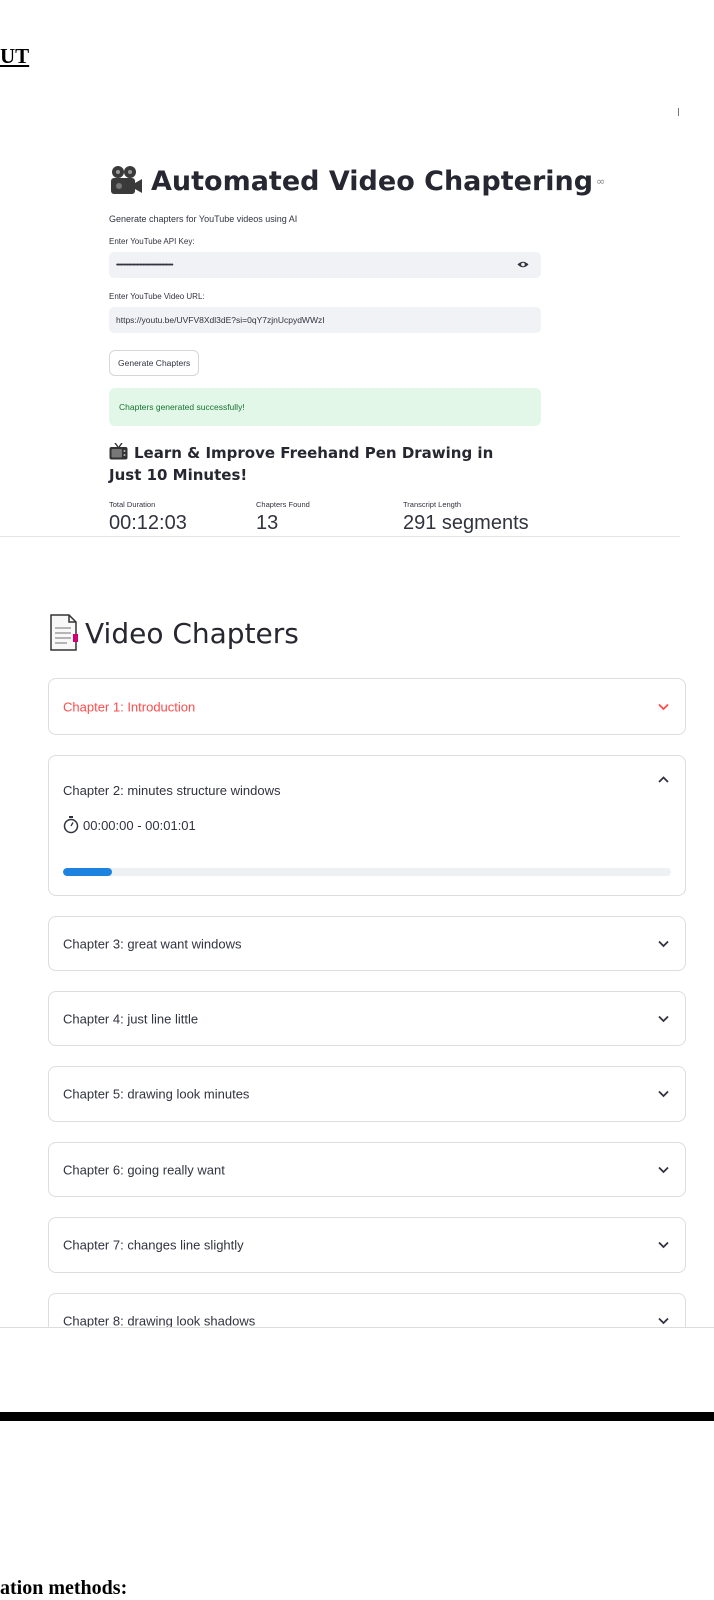  I want to click on scroll-indicator, so click(678, 112).